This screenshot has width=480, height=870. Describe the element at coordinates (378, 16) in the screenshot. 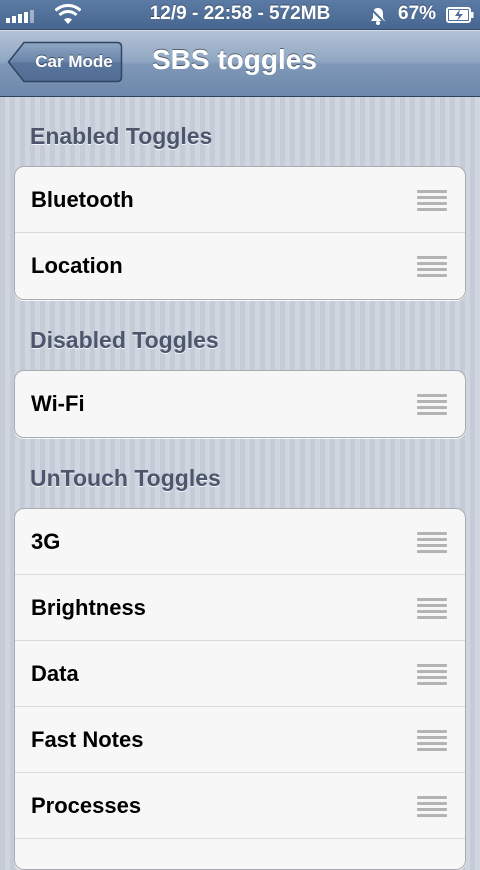

I see `bell-muted-icon` at that location.